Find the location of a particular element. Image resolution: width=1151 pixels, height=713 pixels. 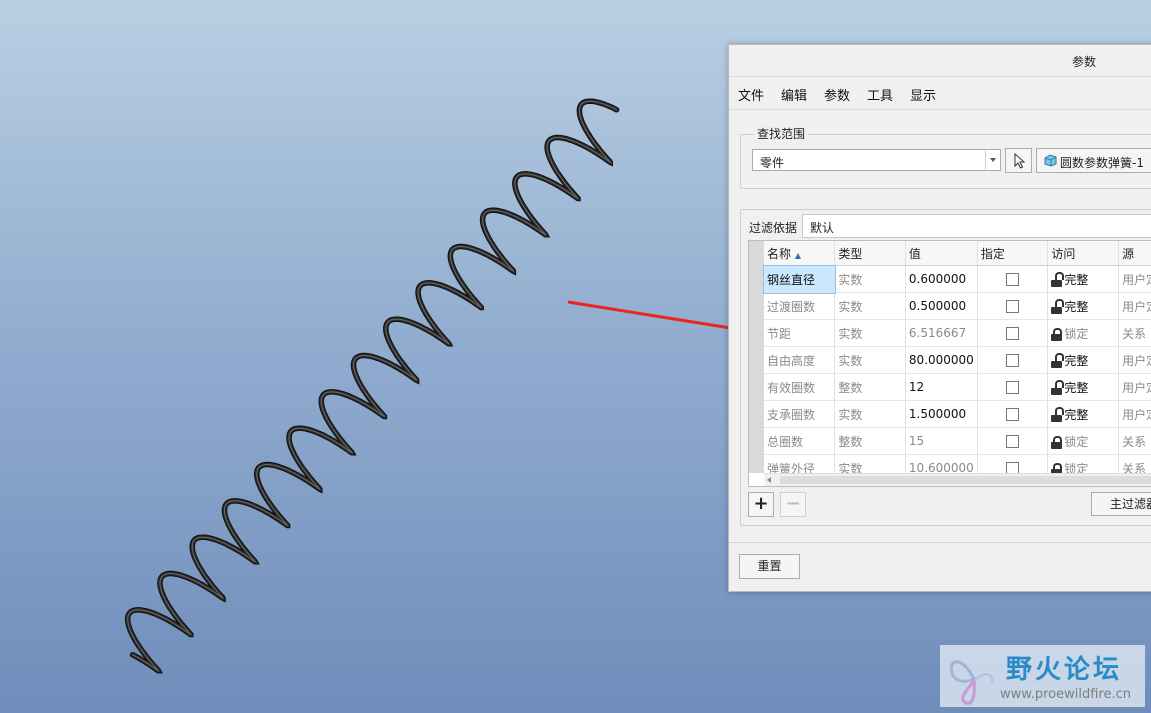

scroll-left-icon is located at coordinates (769, 480).